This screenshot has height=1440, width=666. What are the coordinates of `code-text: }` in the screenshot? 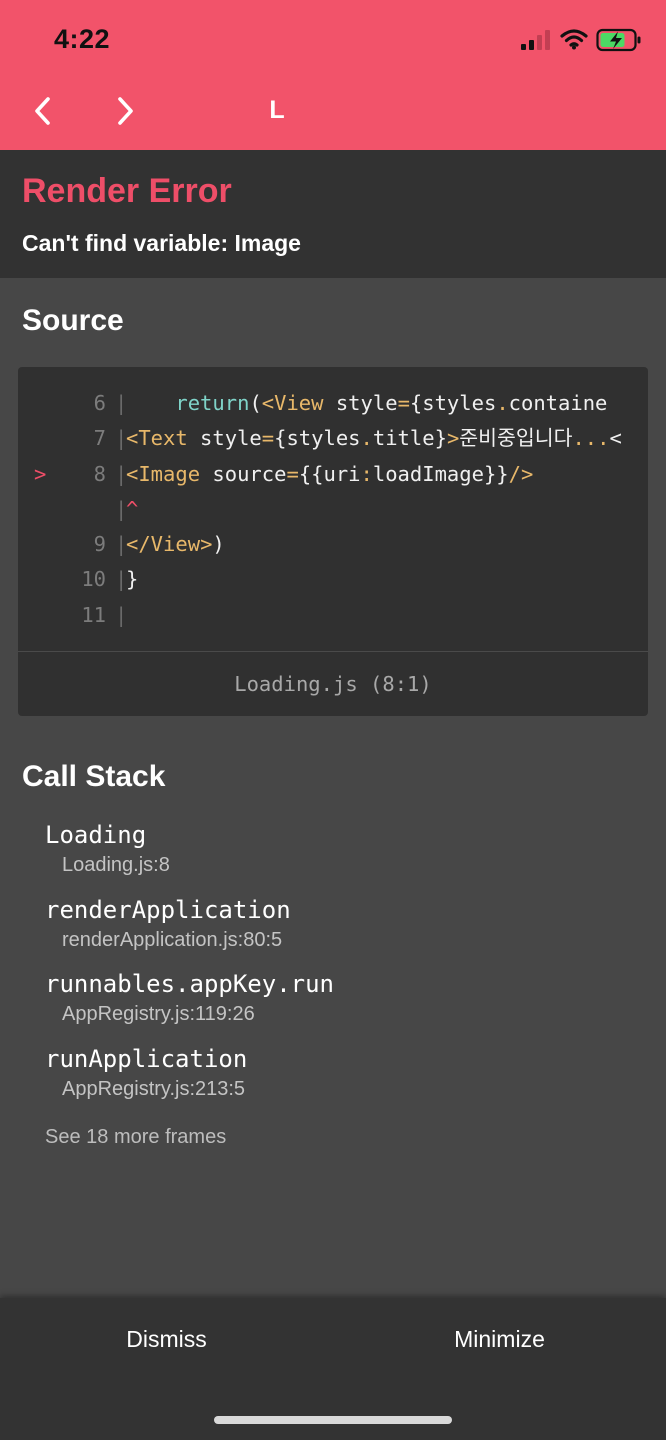 It's located at (132, 579).